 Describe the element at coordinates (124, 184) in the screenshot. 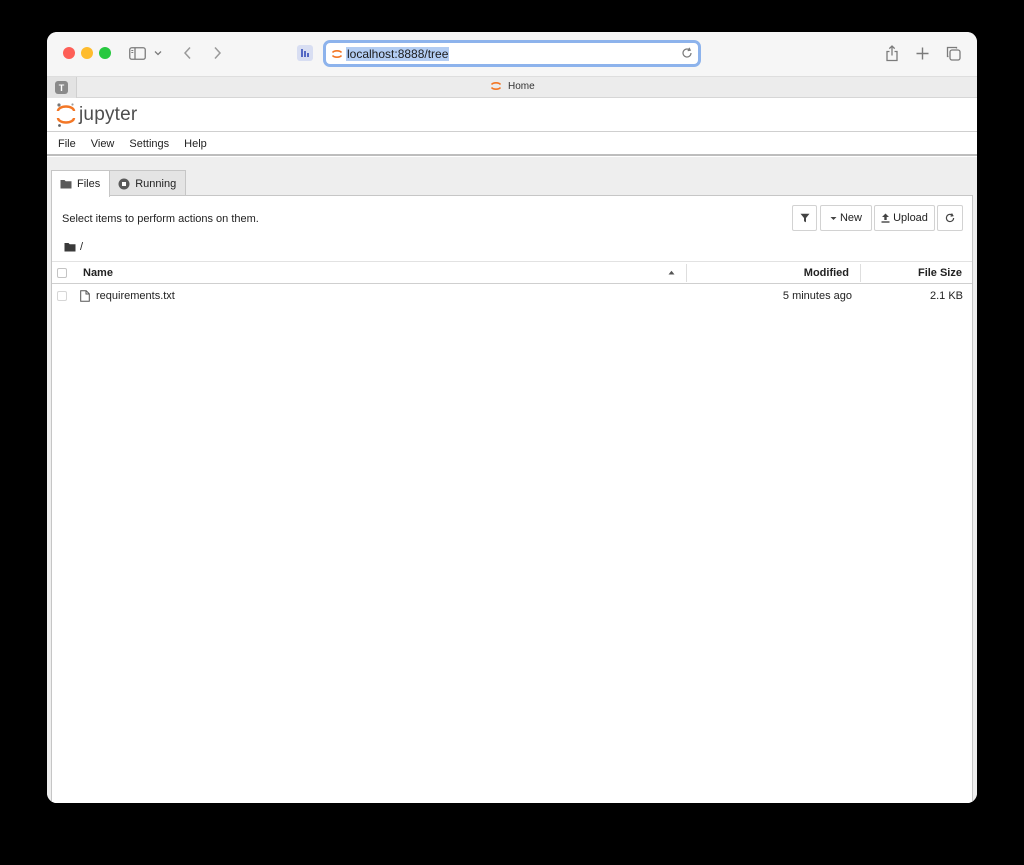

I see `stop-circle-icon` at that location.